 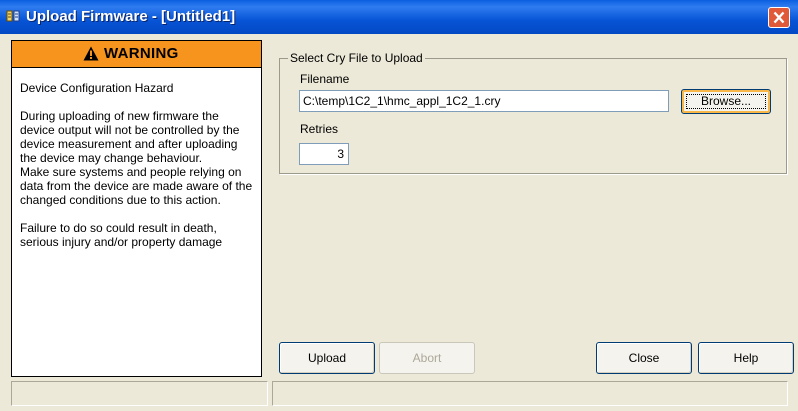 I want to click on filename-input, so click(x=484, y=101).